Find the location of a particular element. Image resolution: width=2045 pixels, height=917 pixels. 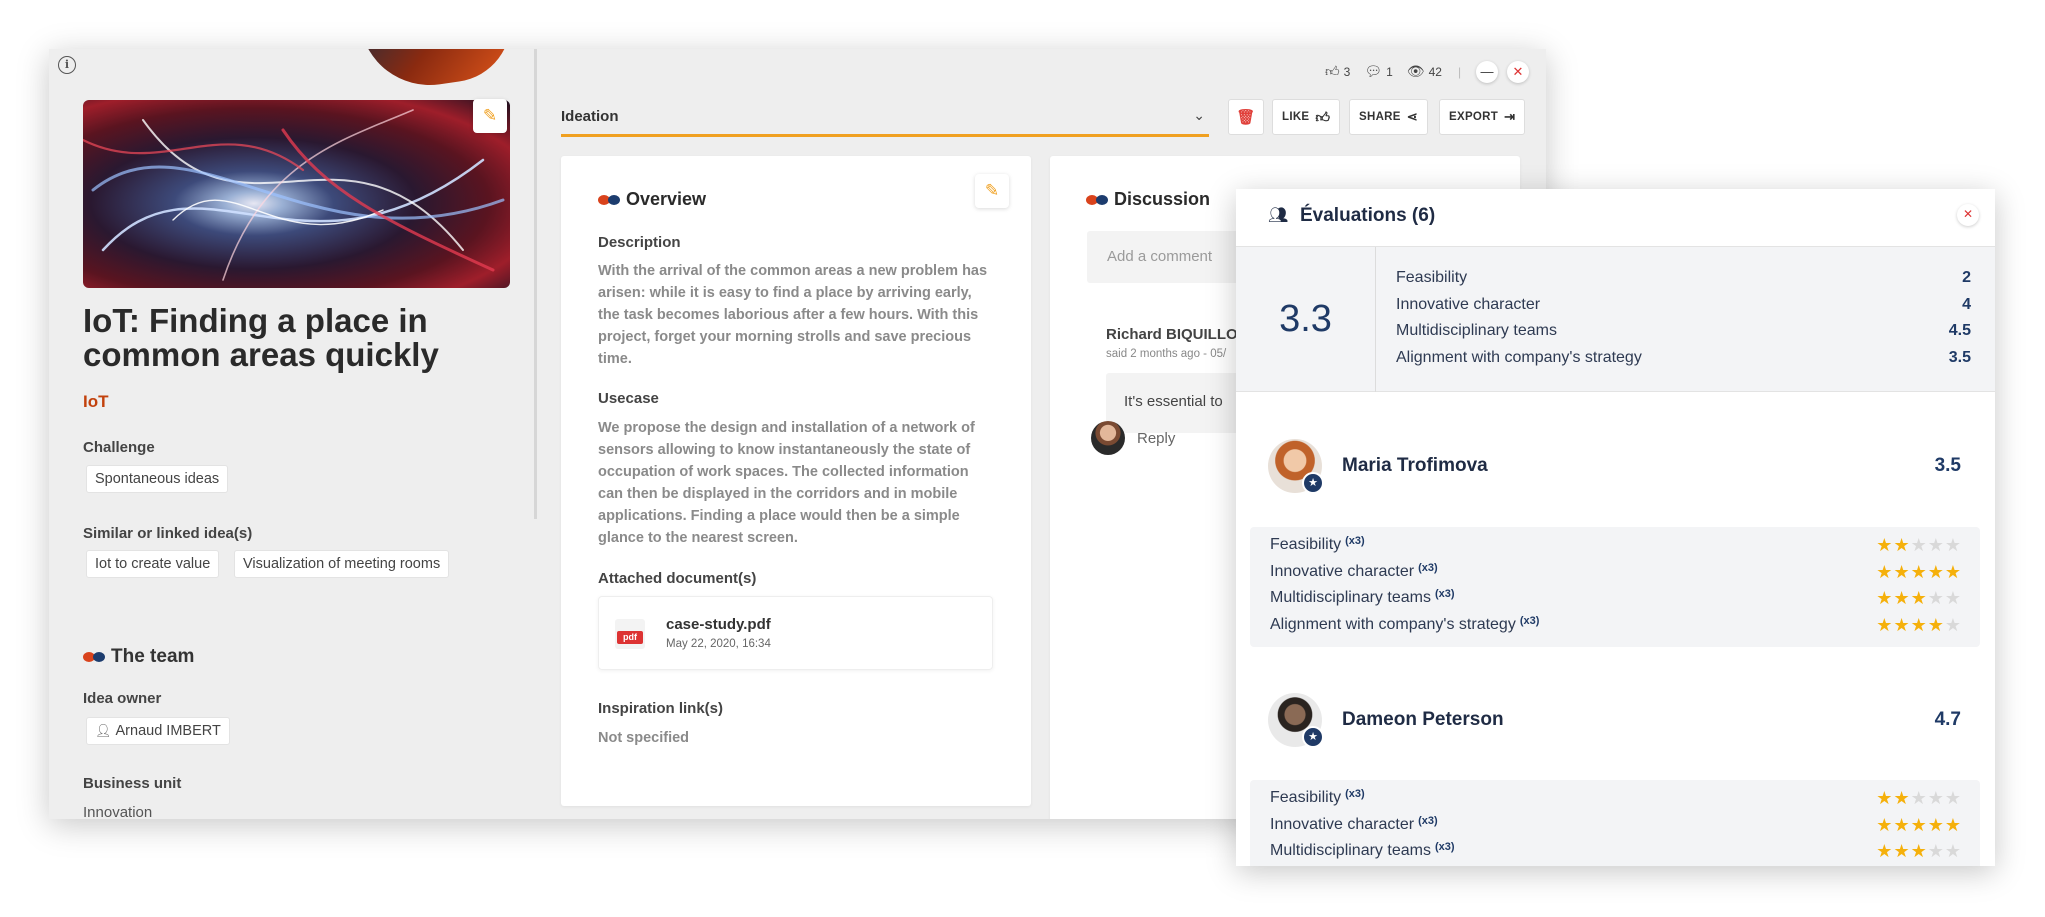

stage-select-value: Ideation is located at coordinates (590, 116).